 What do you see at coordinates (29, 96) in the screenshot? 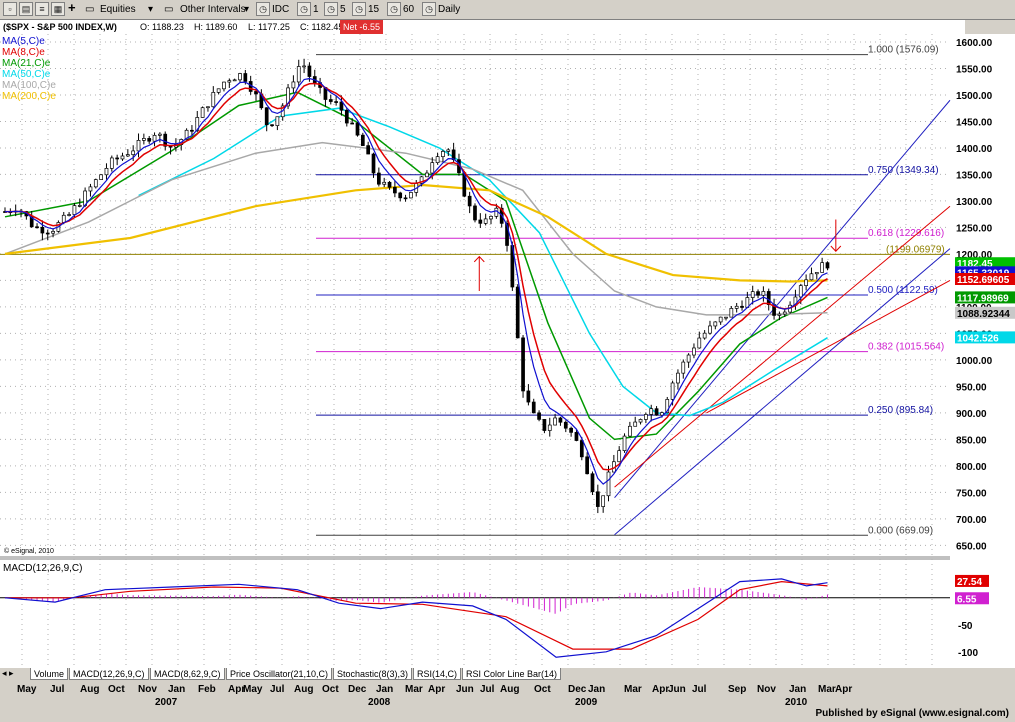
I see `legend-item: MA(200,C)e` at bounding box center [29, 96].